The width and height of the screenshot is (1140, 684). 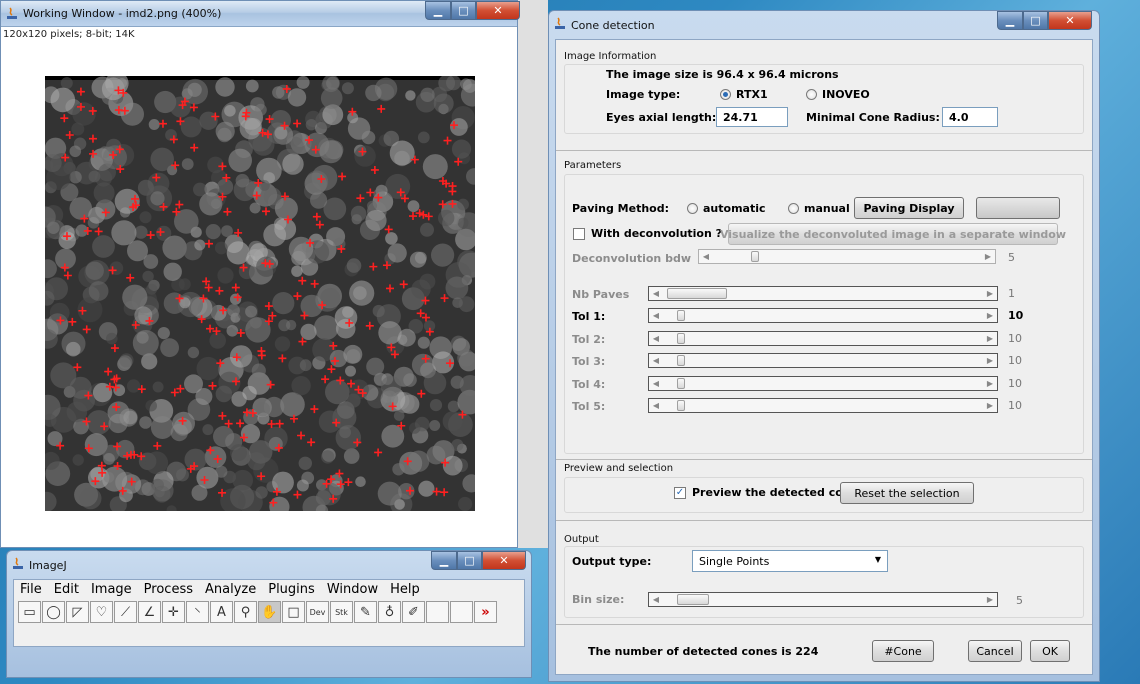 I want to click on menu-analyze: Analyze, so click(x=230, y=589).